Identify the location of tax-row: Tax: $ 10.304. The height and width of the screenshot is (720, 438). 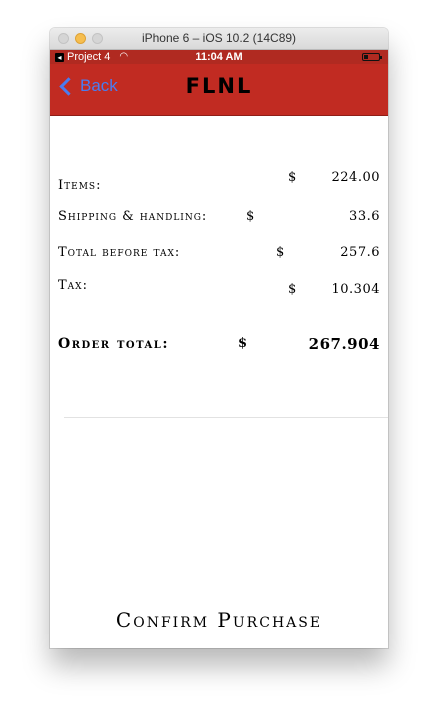
(219, 291).